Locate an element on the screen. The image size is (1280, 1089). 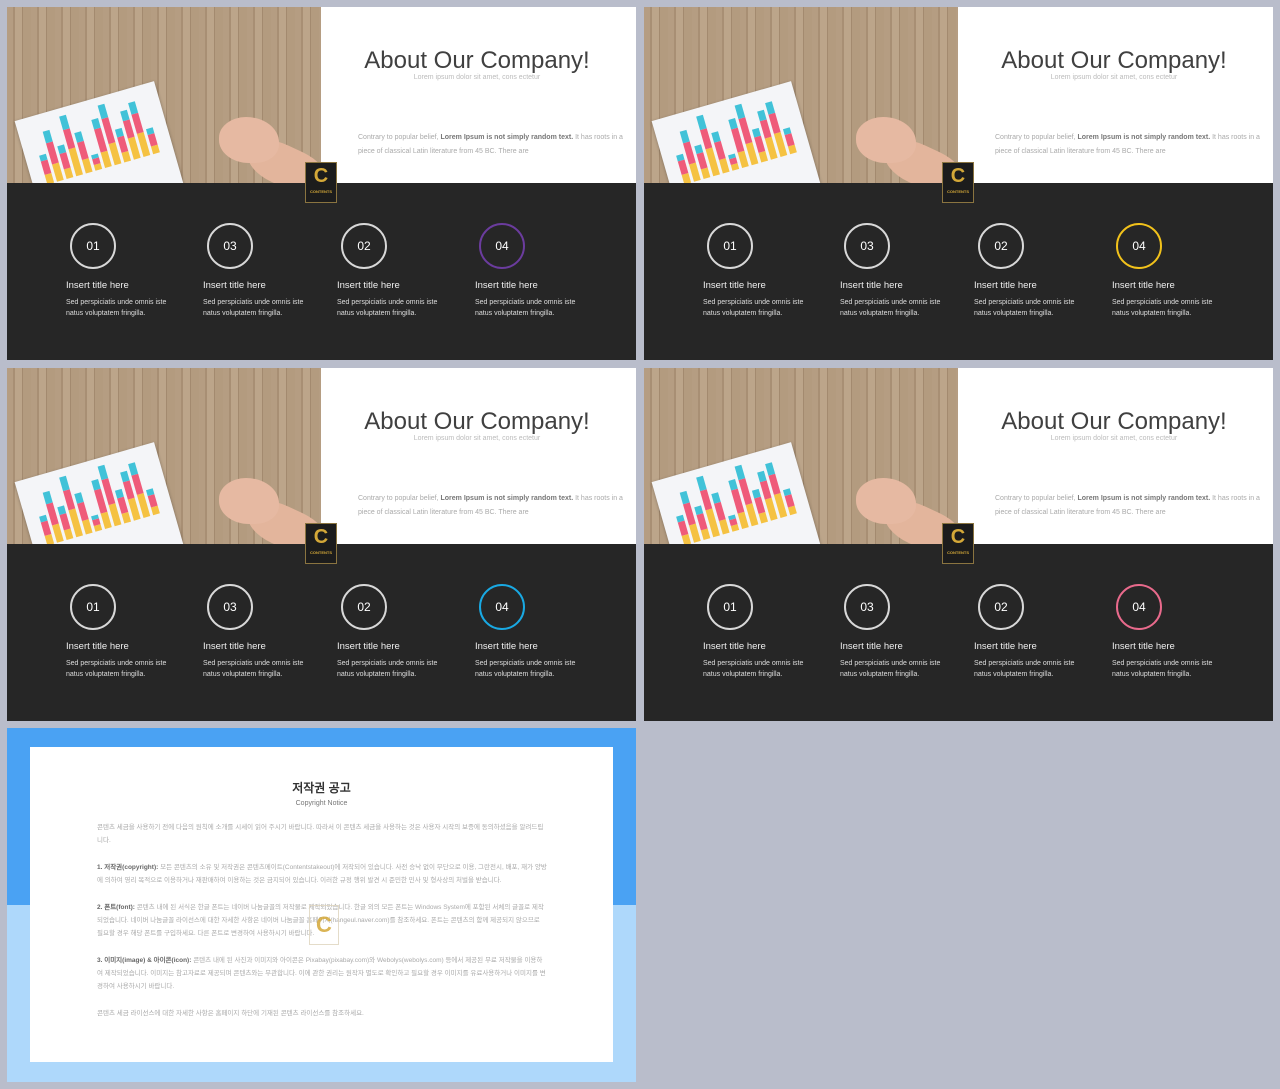
number-circle: 04 is located at coordinates (1139, 246).